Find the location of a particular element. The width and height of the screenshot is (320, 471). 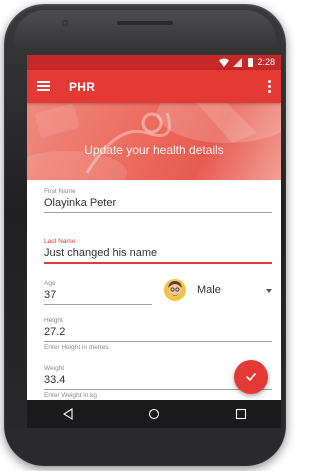

height-field: Height 27.2 Enter Height in metres is located at coordinates (158, 334).